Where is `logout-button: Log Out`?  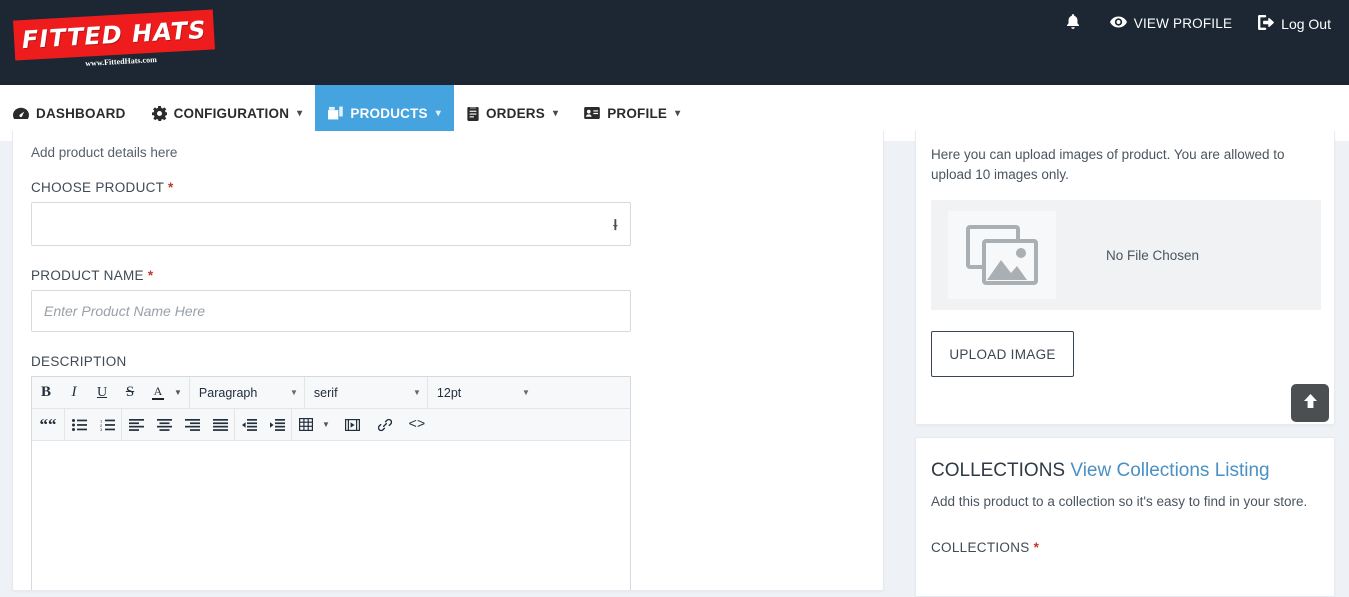 logout-button: Log Out is located at coordinates (1294, 23).